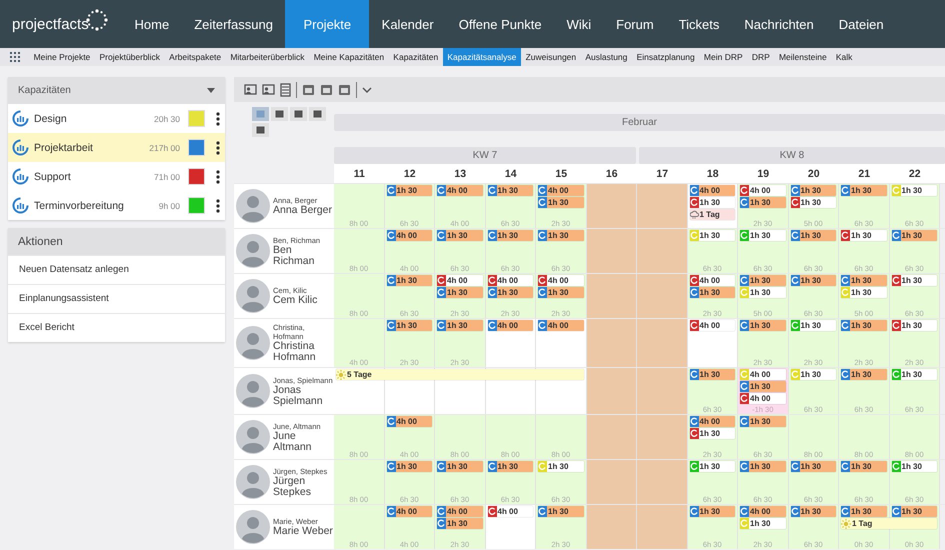  I want to click on subnav-tab: Auslastung, so click(606, 57).